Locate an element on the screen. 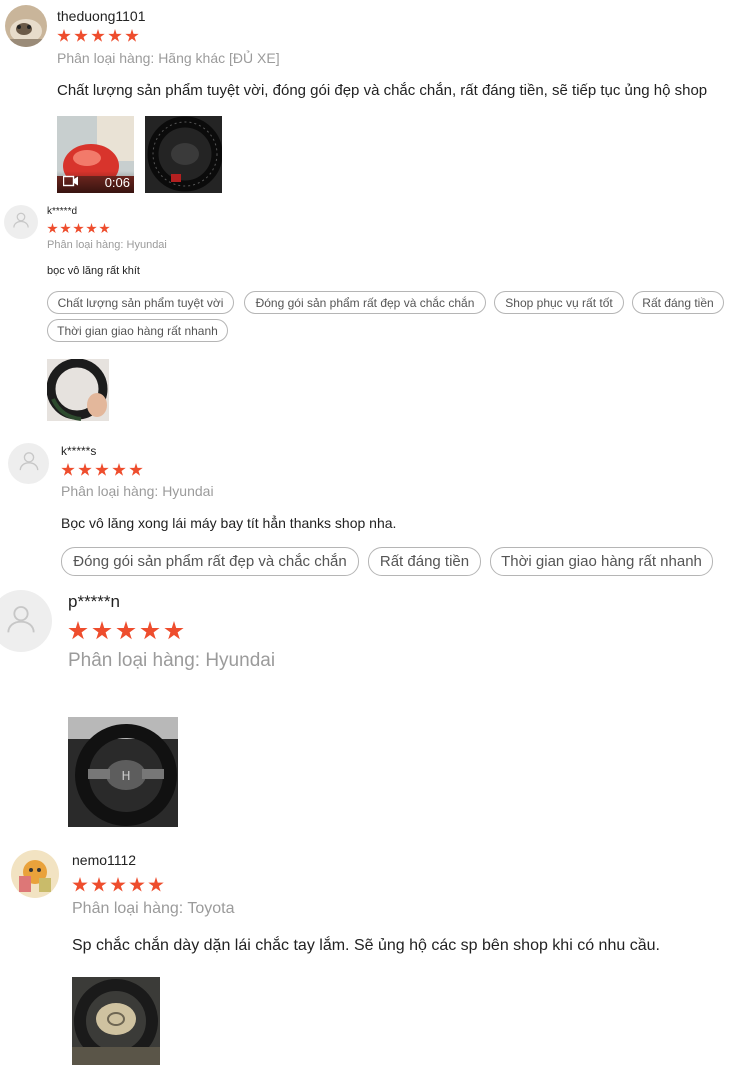 The height and width of the screenshot is (1070, 734). variant-label: Phân loại hàng: Hãng khác [ĐỦ XE] is located at coordinates (168, 58).